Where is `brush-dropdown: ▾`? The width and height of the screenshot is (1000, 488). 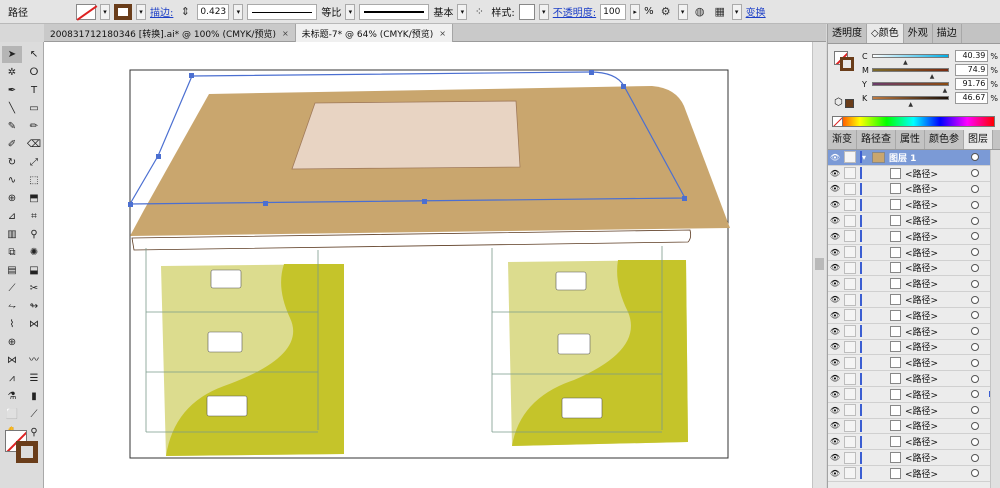 brush-dropdown: ▾ is located at coordinates (462, 11).